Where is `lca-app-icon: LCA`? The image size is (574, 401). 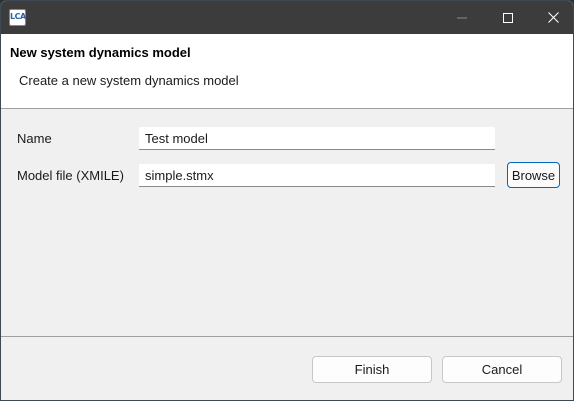 lca-app-icon: LCA is located at coordinates (17, 17).